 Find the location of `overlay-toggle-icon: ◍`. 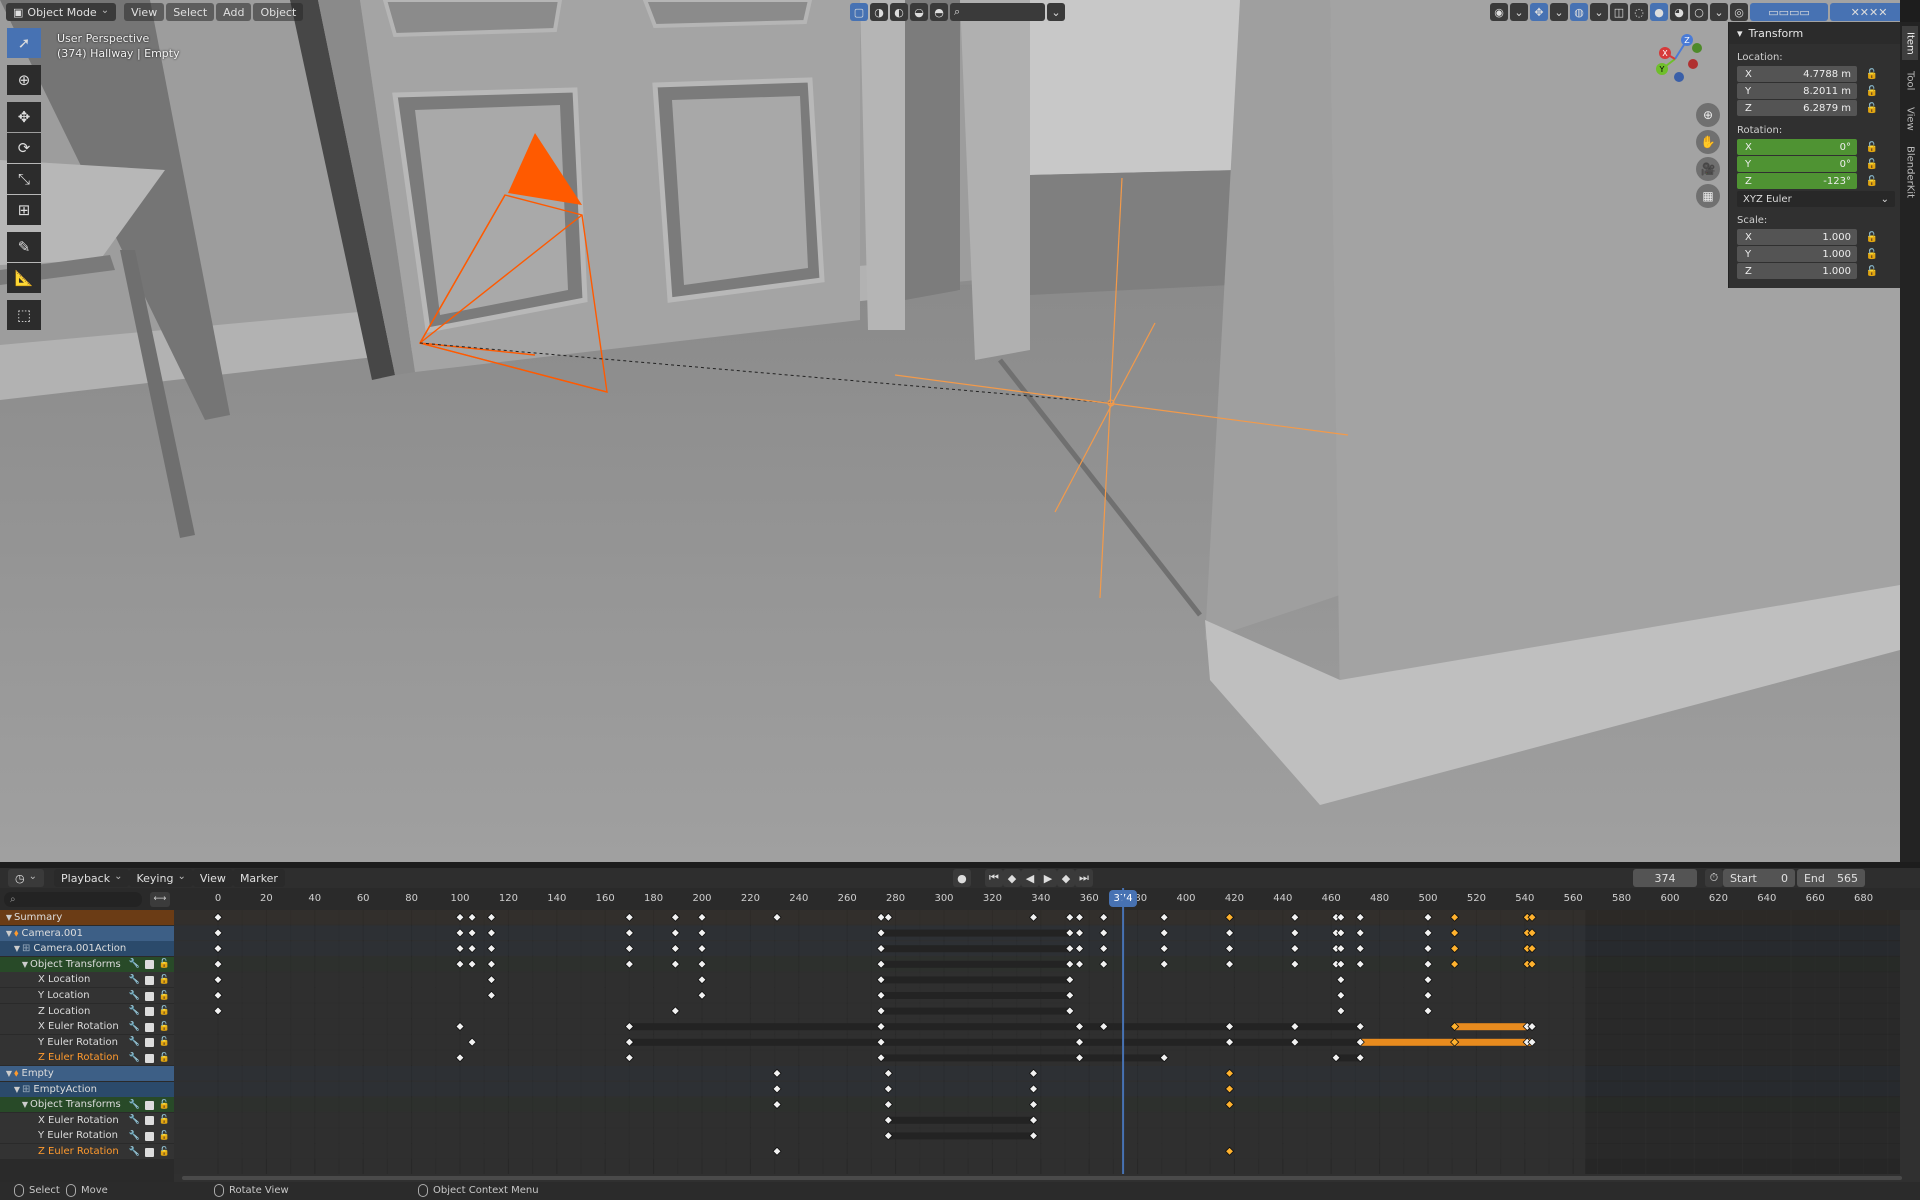

overlay-toggle-icon: ◍ is located at coordinates (1579, 12).